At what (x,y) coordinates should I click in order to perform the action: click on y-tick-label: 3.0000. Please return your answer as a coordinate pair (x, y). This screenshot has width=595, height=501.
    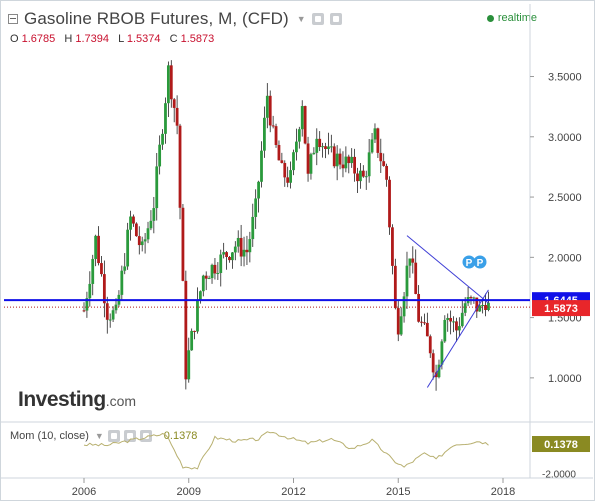
    Looking at the image, I should click on (565, 138).